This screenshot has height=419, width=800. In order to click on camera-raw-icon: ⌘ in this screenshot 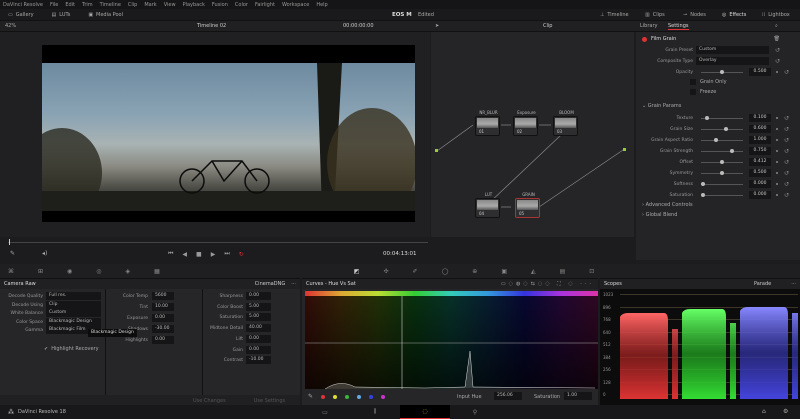, I will do `click(11, 271)`.